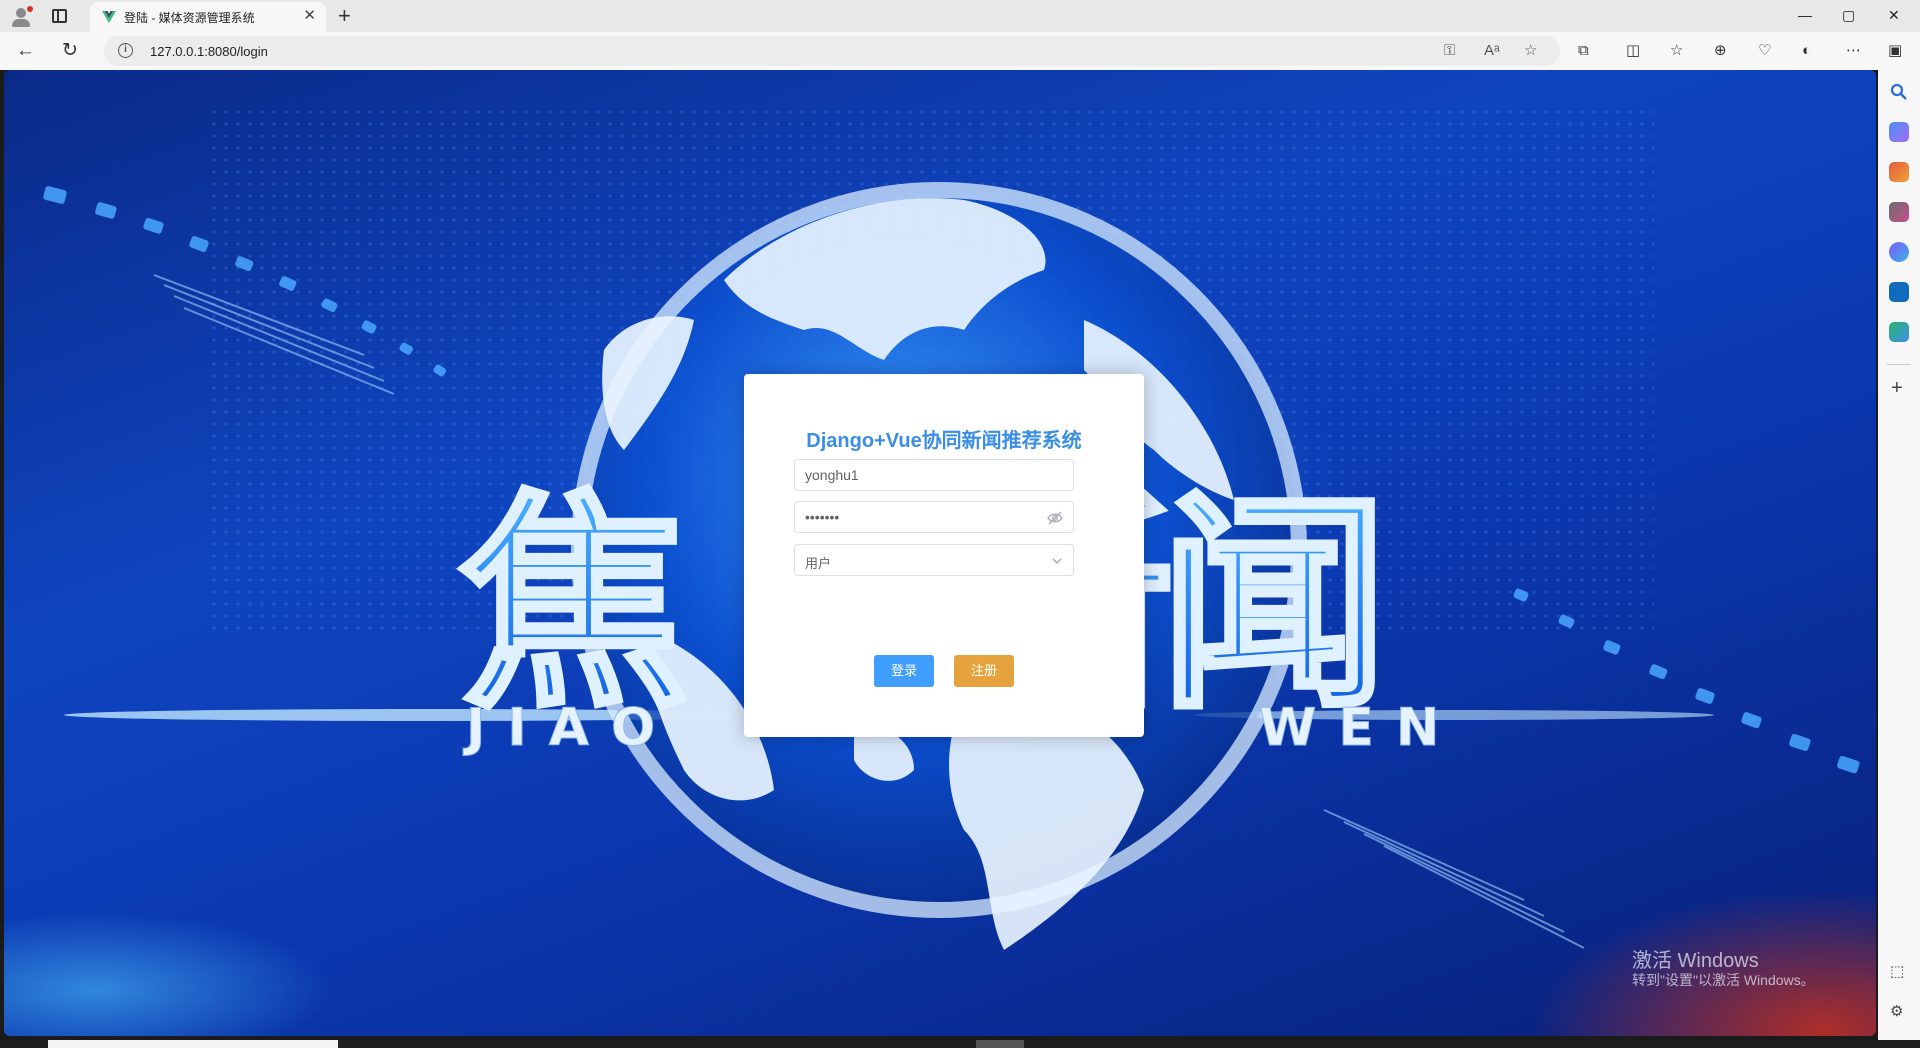 The height and width of the screenshot is (1048, 1920). What do you see at coordinates (1895, 51) in the screenshot?
I see `sidebar-toggle-icon: ▣` at bounding box center [1895, 51].